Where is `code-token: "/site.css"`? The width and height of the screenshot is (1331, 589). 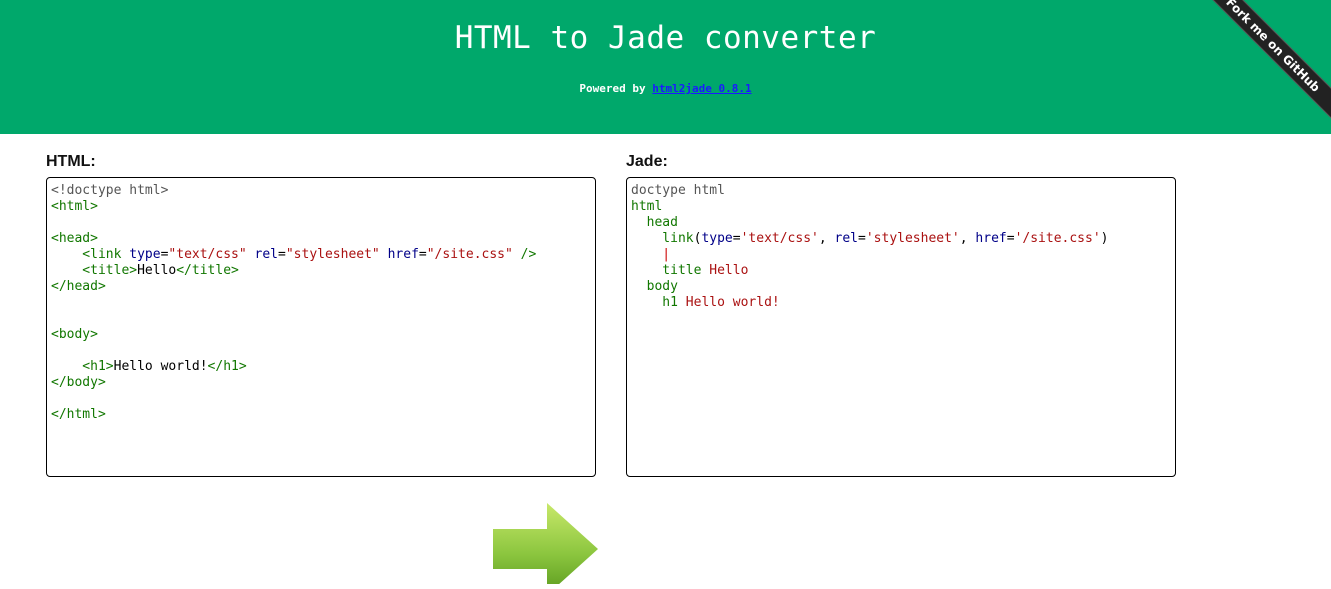 code-token: "/site.css" is located at coordinates (469, 254).